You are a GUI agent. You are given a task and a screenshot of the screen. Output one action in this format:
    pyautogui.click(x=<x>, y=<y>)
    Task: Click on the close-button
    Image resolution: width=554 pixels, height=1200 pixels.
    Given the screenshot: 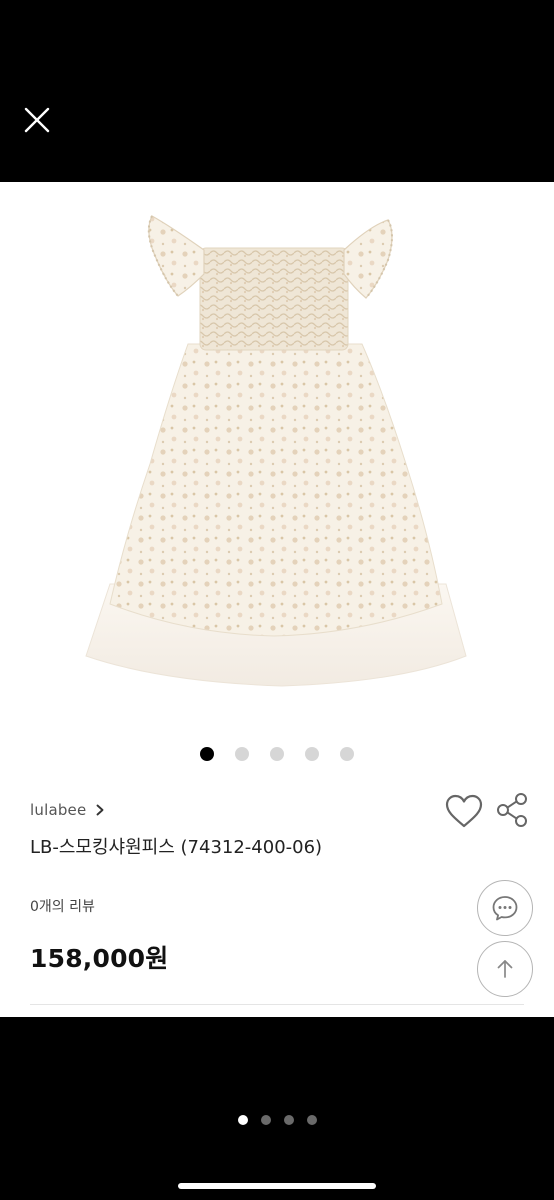 What is the action you would take?
    pyautogui.click(x=38, y=120)
    